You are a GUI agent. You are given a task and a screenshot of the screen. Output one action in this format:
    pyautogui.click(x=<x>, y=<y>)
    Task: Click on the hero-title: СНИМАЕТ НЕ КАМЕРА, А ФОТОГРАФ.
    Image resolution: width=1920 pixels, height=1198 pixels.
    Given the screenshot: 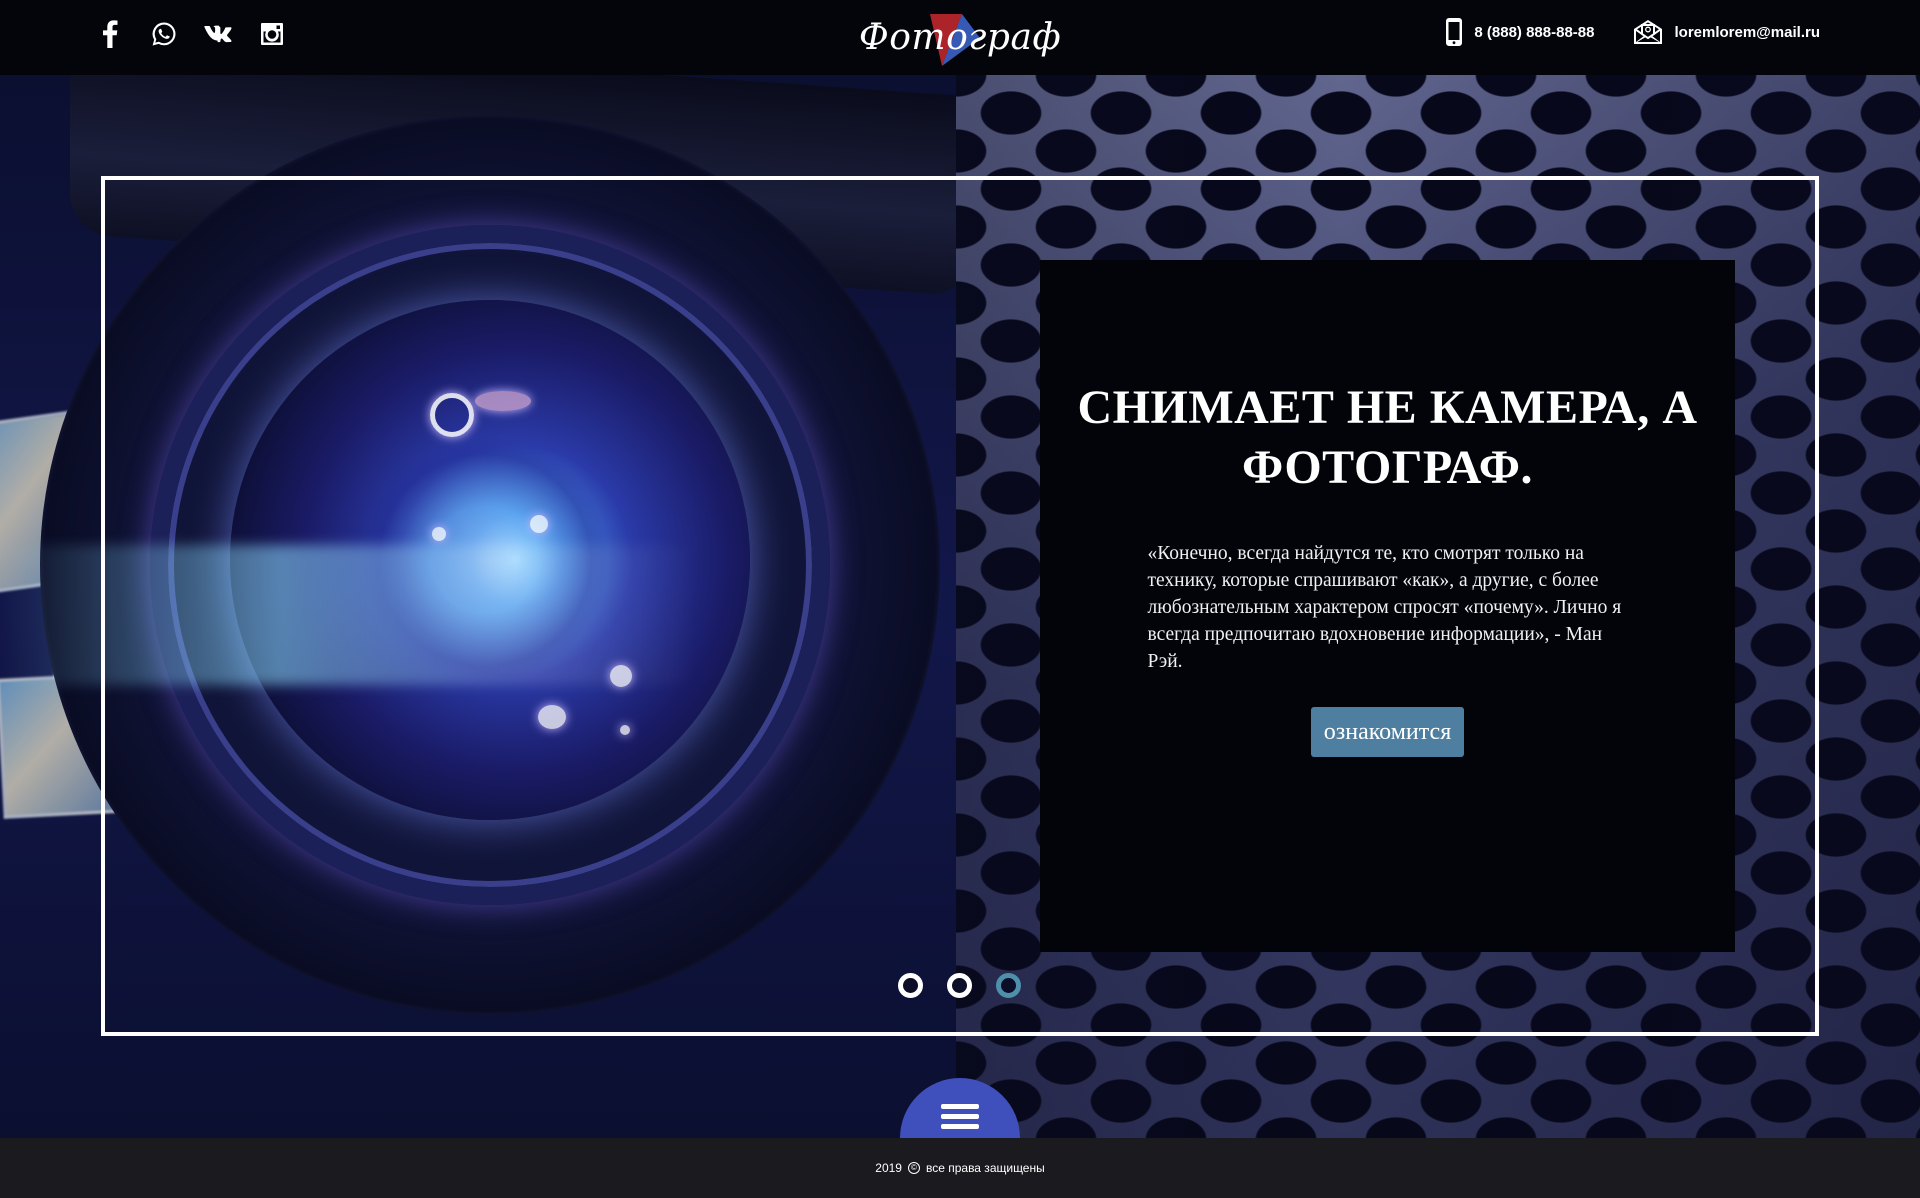 What is the action you would take?
    pyautogui.click(x=1387, y=437)
    